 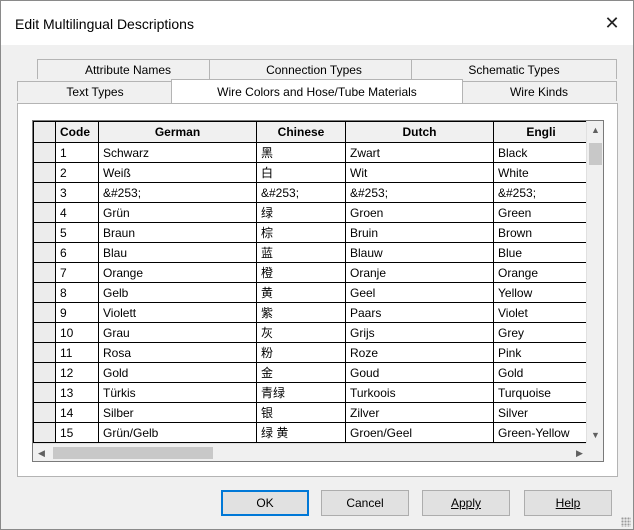 What do you see at coordinates (311, 192) in the screenshot?
I see `table-row: 3 &#253; &#253; &#253; &#253;` at bounding box center [311, 192].